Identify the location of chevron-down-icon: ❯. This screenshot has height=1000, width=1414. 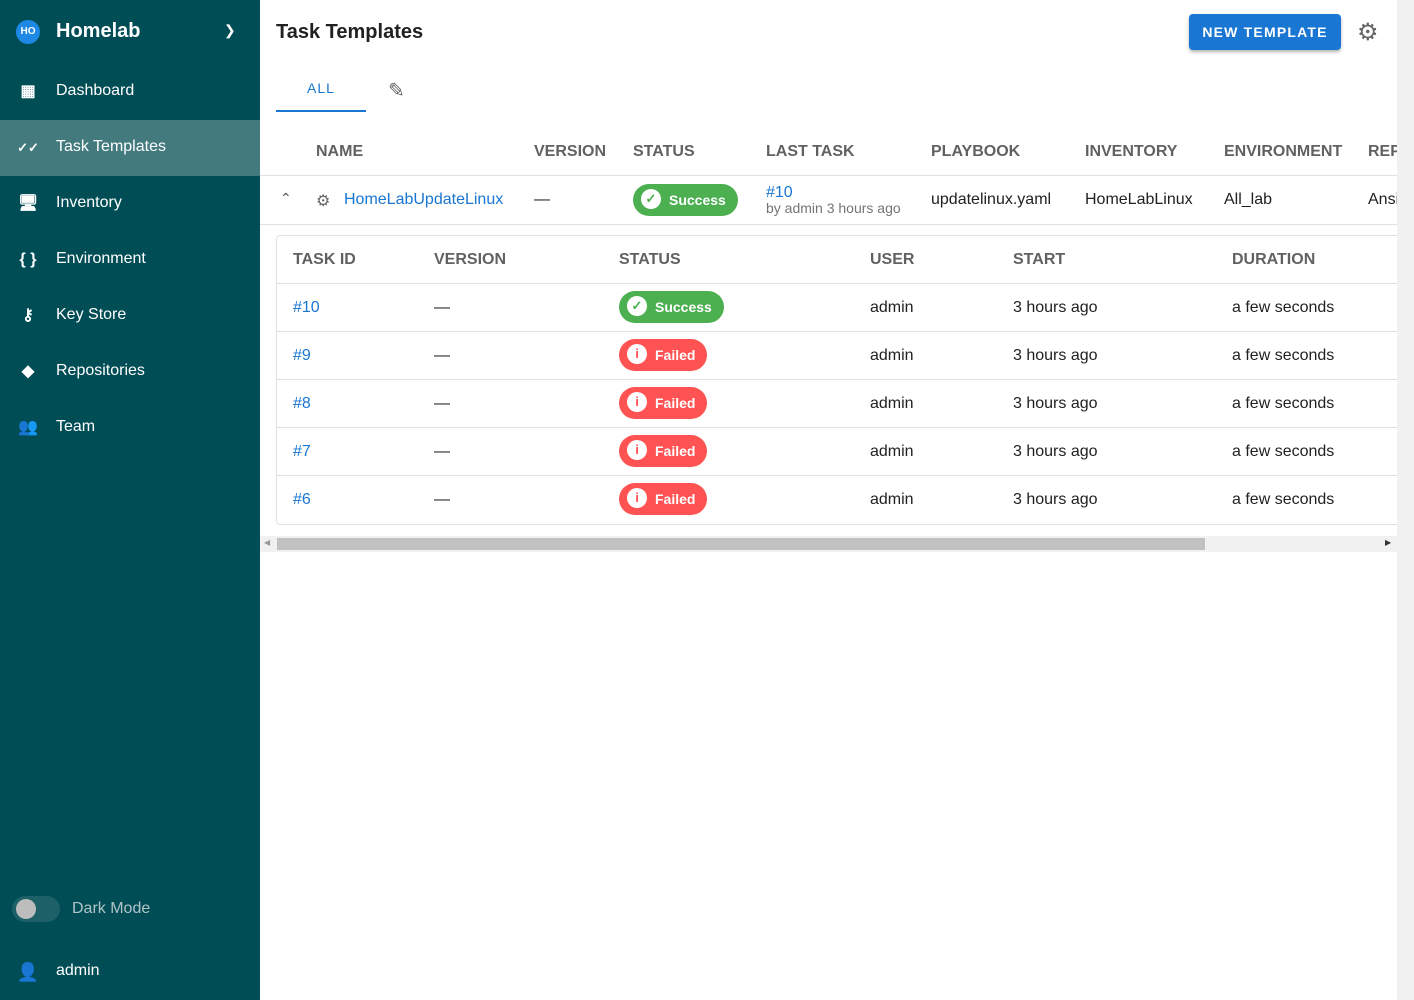
(230, 30).